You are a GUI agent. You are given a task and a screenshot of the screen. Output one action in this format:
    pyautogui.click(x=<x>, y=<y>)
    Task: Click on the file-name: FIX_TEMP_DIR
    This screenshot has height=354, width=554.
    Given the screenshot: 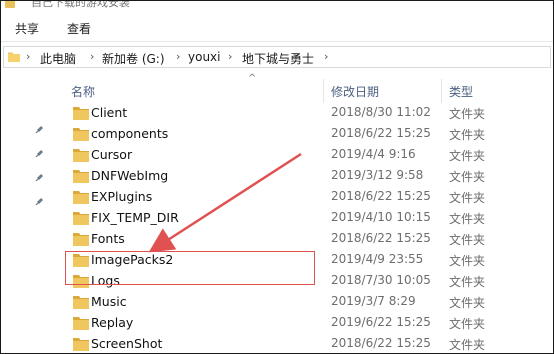 What is the action you would take?
    pyautogui.click(x=135, y=217)
    